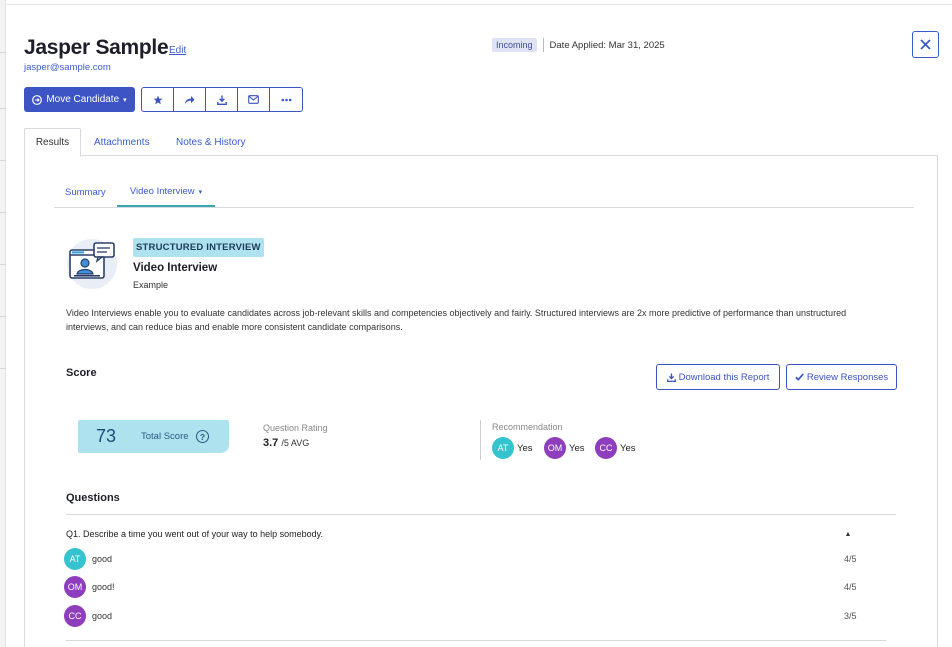  Describe the element at coordinates (85, 192) in the screenshot. I see `subtab-summary: Summary` at that location.